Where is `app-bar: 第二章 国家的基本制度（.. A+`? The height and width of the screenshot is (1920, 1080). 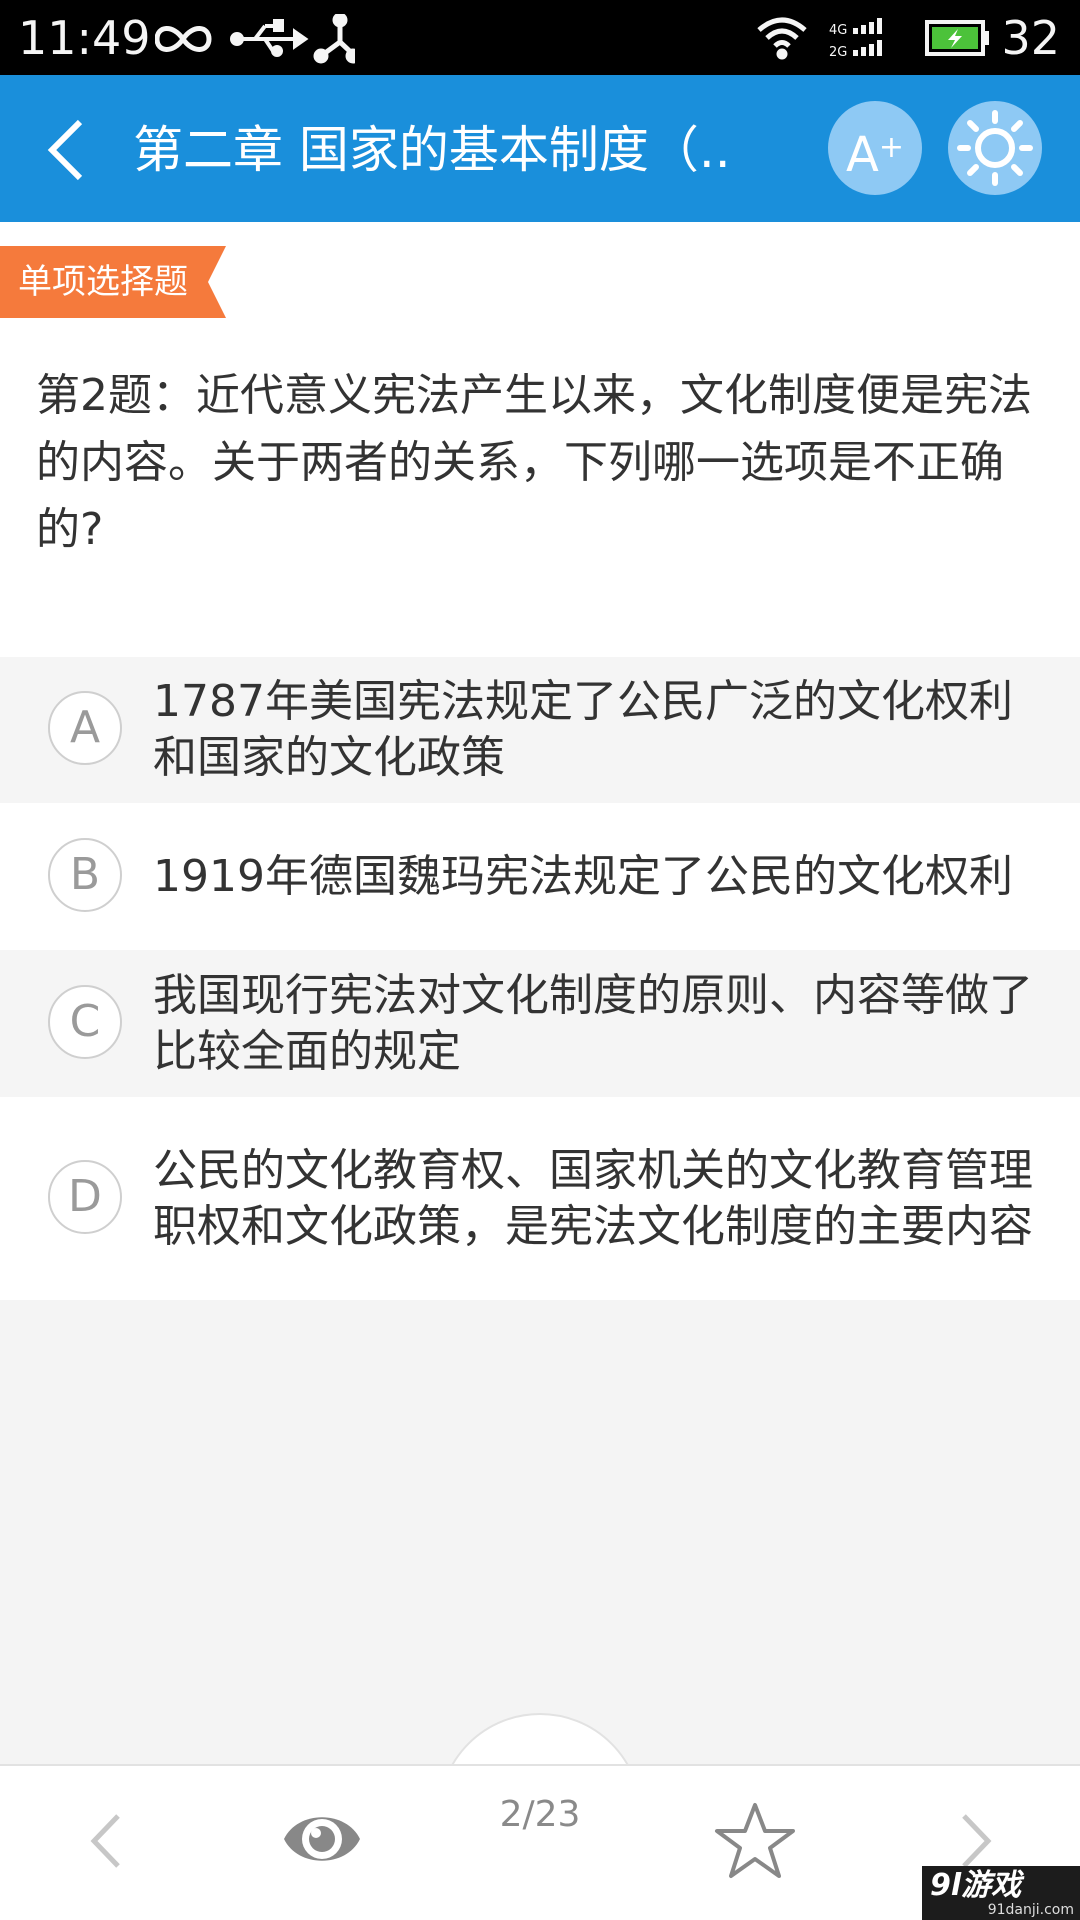
app-bar: 第二章 国家的基本制度（.. A+ is located at coordinates (540, 148).